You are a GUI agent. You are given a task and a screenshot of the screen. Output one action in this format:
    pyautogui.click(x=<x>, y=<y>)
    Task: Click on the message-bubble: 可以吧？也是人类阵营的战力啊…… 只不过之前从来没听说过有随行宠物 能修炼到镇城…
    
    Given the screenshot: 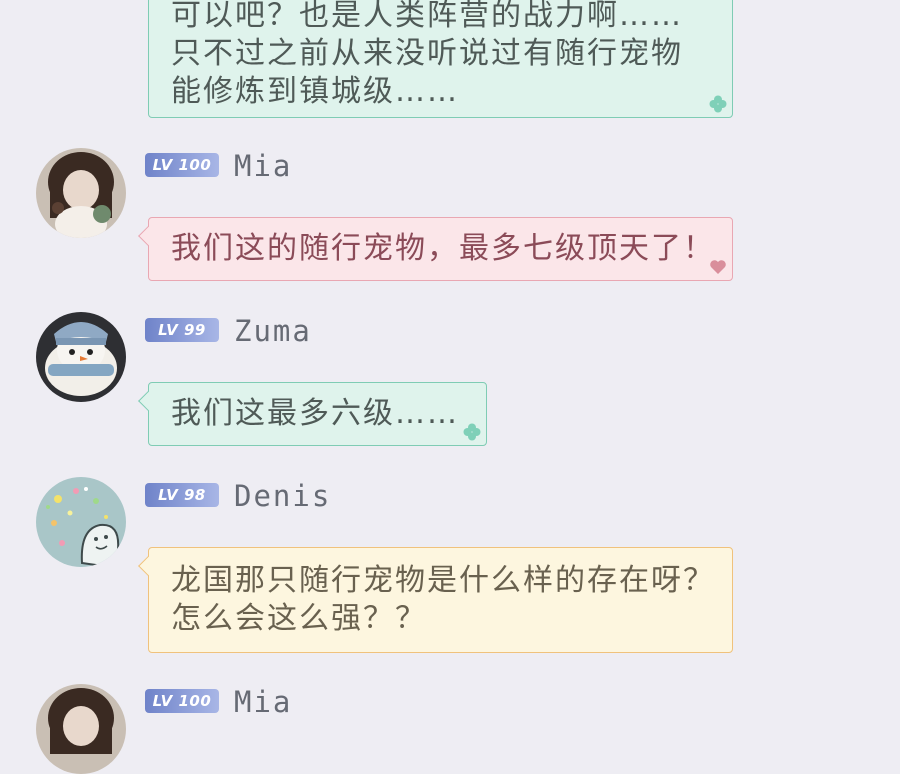 What is the action you would take?
    pyautogui.click(x=440, y=59)
    